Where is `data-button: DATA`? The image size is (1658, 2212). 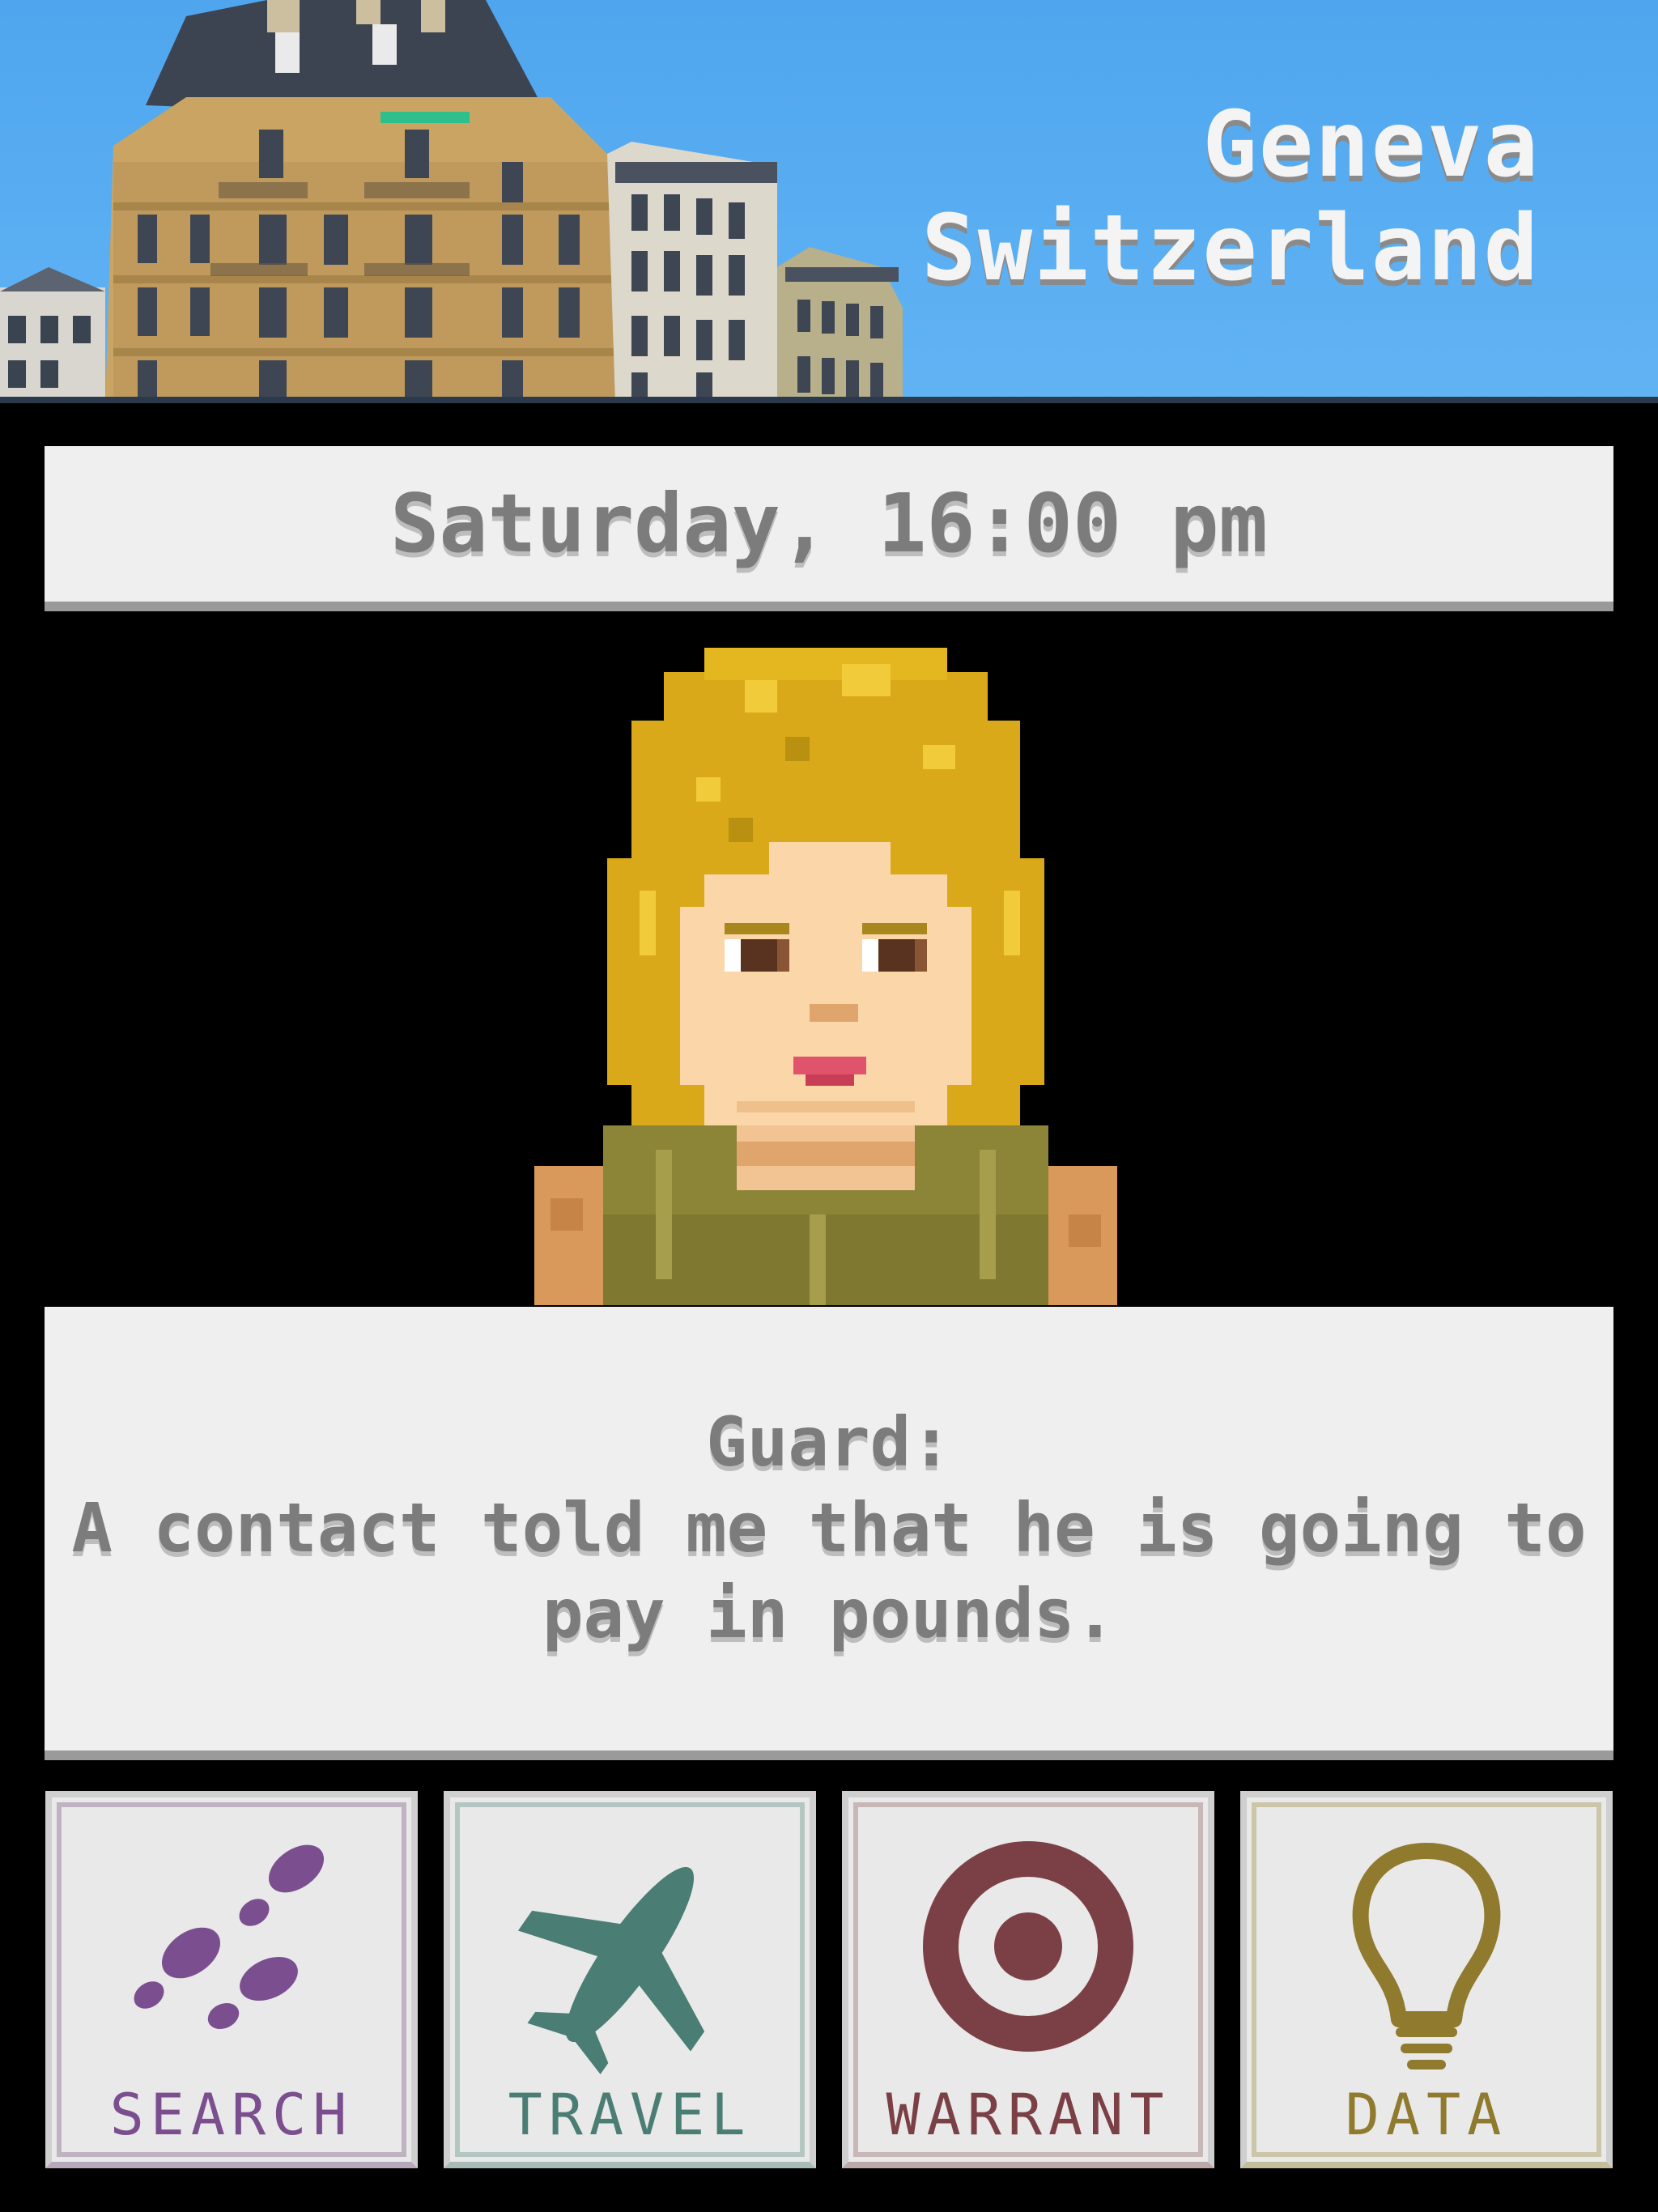
data-button: DATA is located at coordinates (1426, 1980).